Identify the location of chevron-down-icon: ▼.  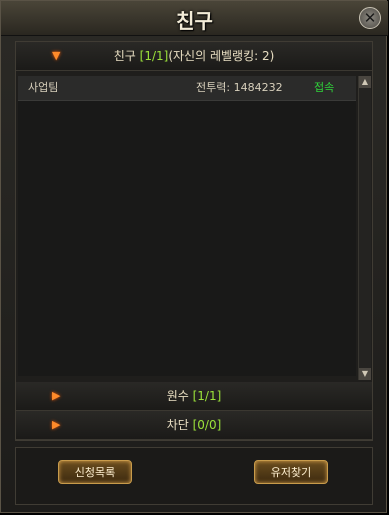
(56, 55).